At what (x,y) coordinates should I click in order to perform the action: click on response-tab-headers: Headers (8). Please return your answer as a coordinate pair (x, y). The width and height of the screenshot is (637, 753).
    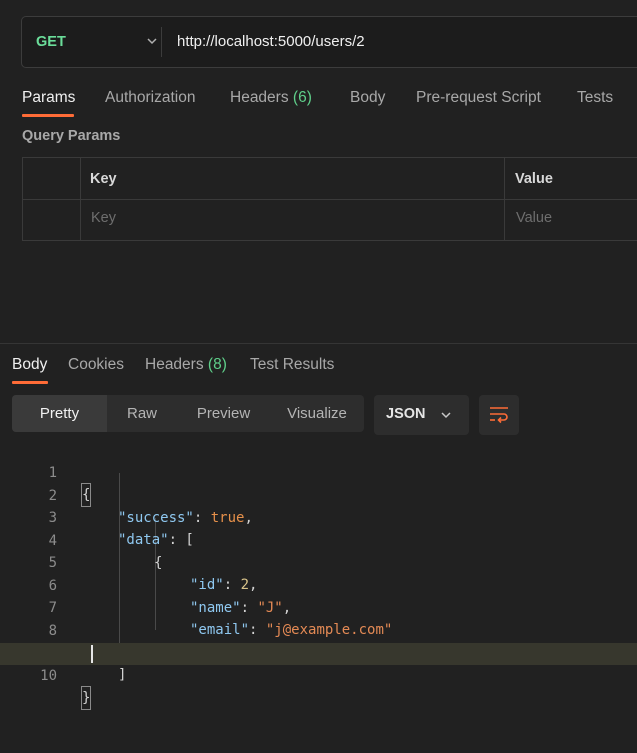
    Looking at the image, I should click on (186, 365).